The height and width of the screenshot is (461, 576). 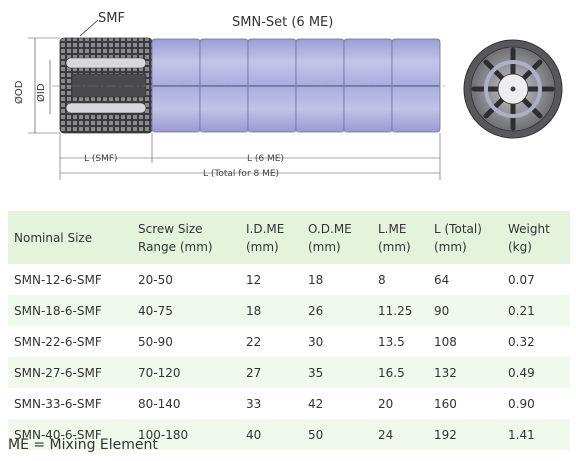 I want to click on cell-weight: 1.41, so click(x=536, y=434).